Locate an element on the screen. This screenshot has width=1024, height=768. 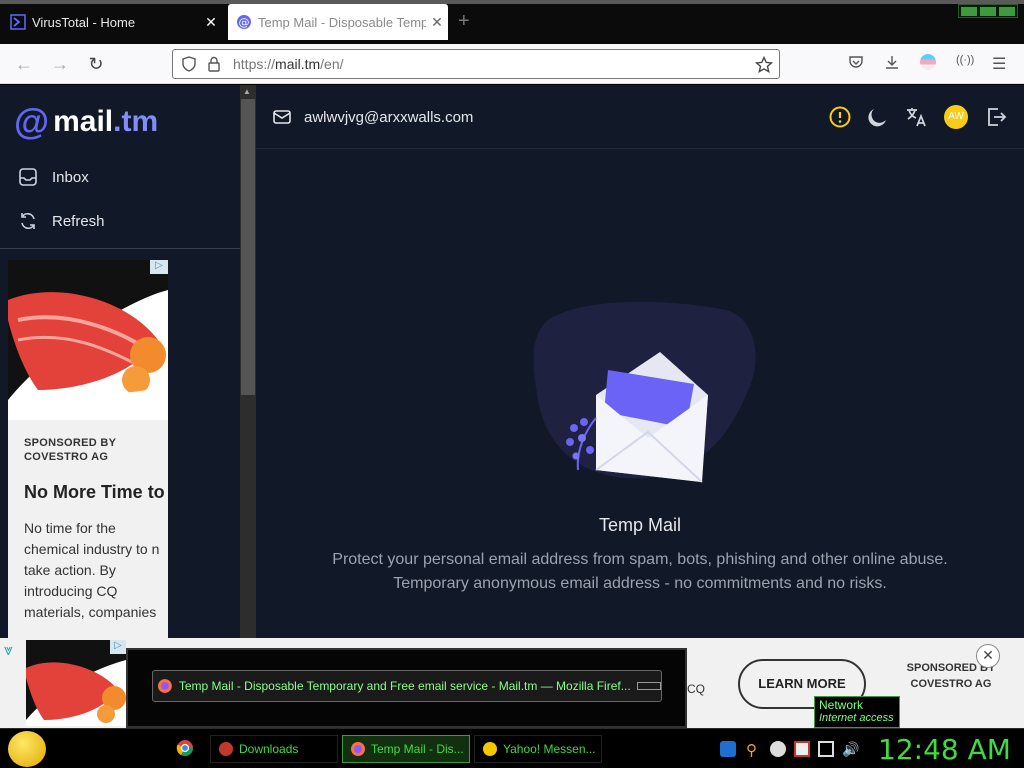
ad-headline: No More Time to Waste. is located at coordinates (96, 492).